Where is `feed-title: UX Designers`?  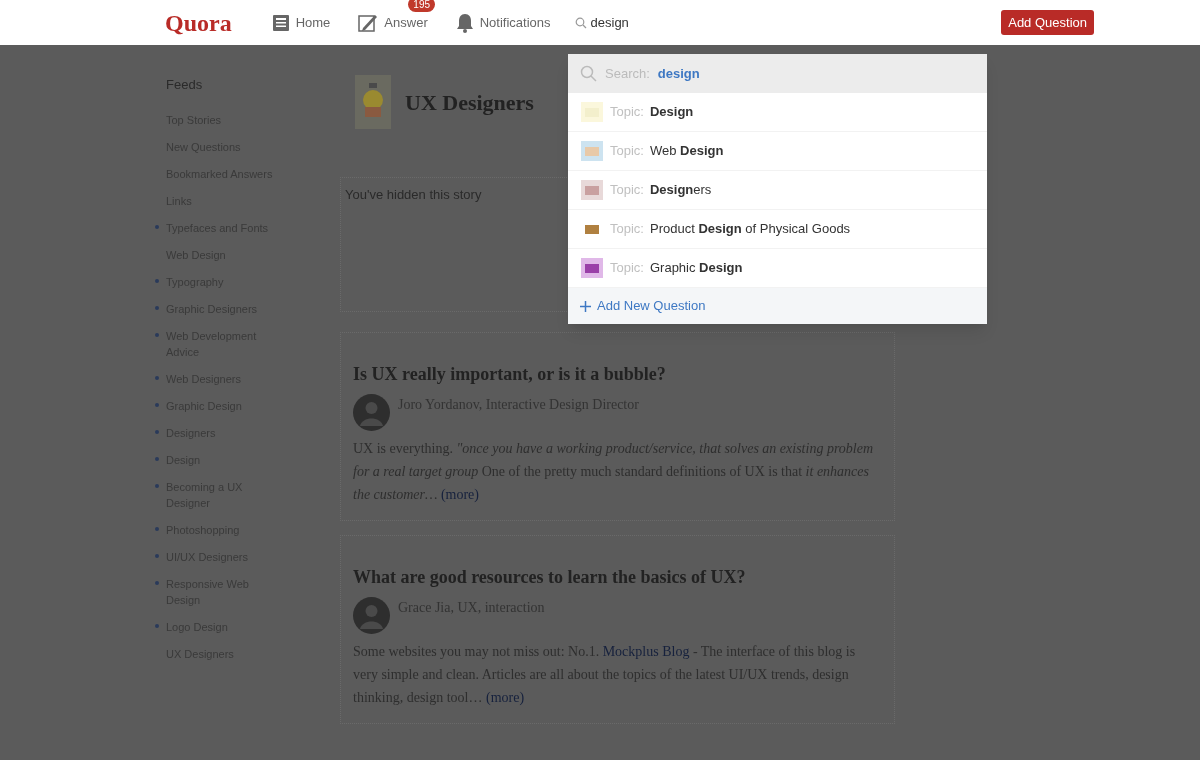 feed-title: UX Designers is located at coordinates (469, 102).